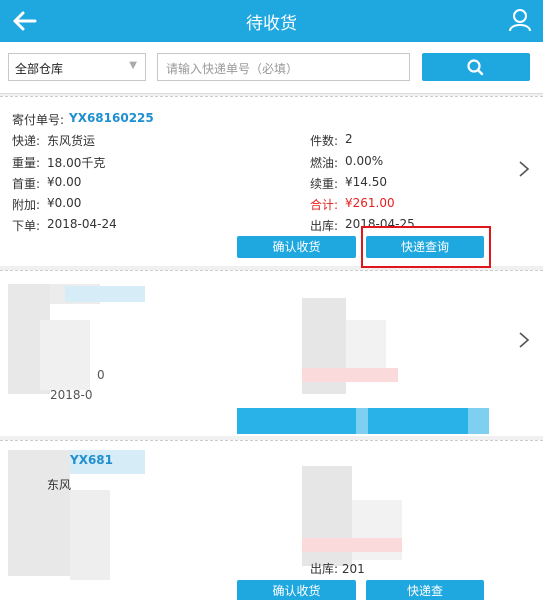 This screenshot has width=543, height=600. Describe the element at coordinates (71, 395) in the screenshot. I see `blurred-date: 2018-0` at that location.